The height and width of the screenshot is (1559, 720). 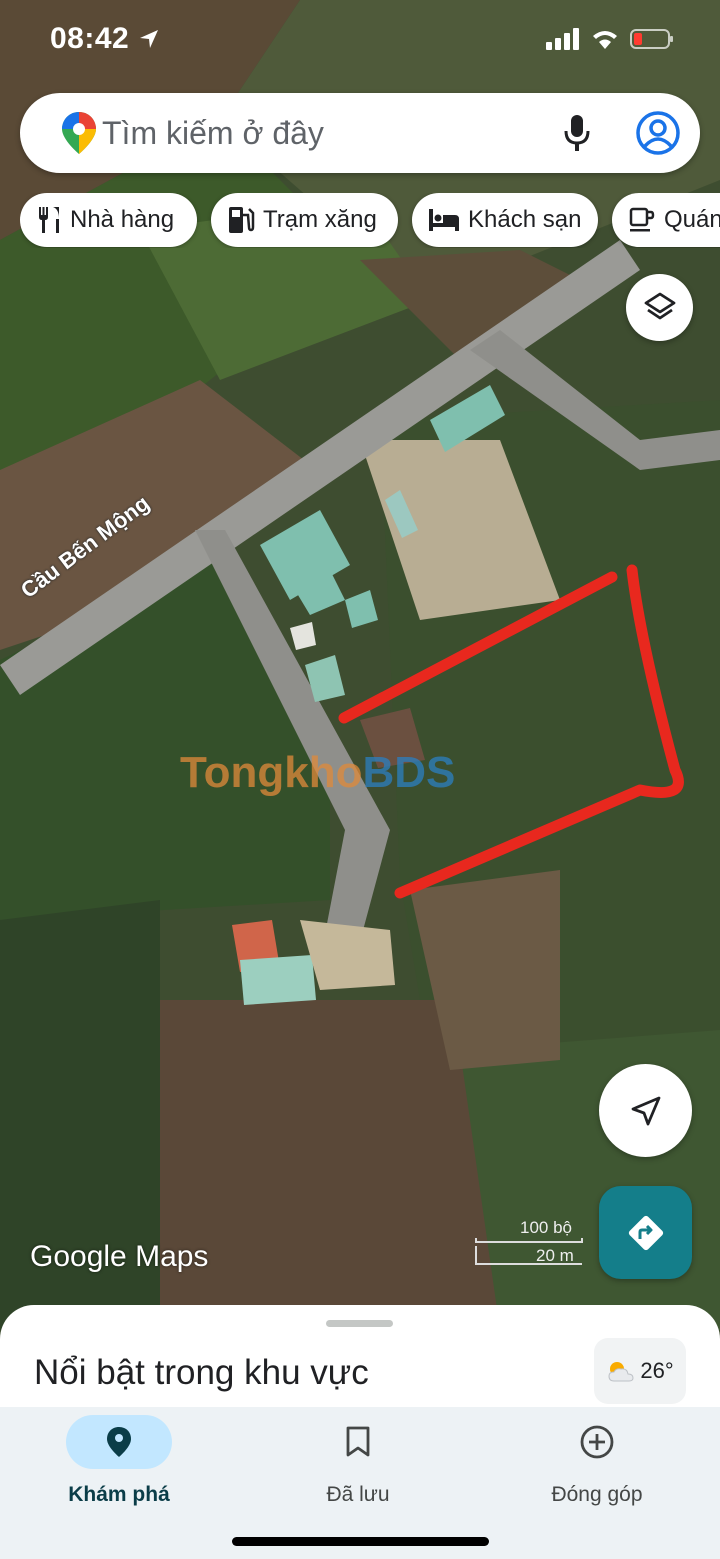 I want to click on nav-saved-indicator, so click(x=358, y=1442).